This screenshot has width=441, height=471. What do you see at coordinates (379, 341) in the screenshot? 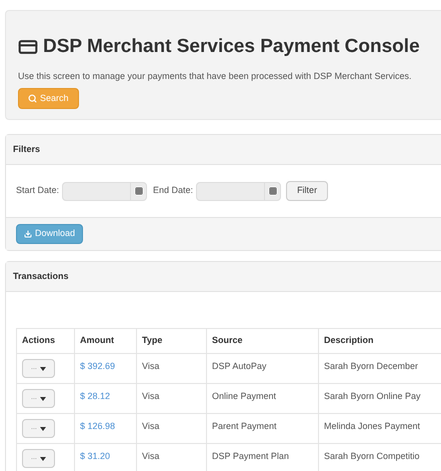
I see `column-header: Description` at bounding box center [379, 341].